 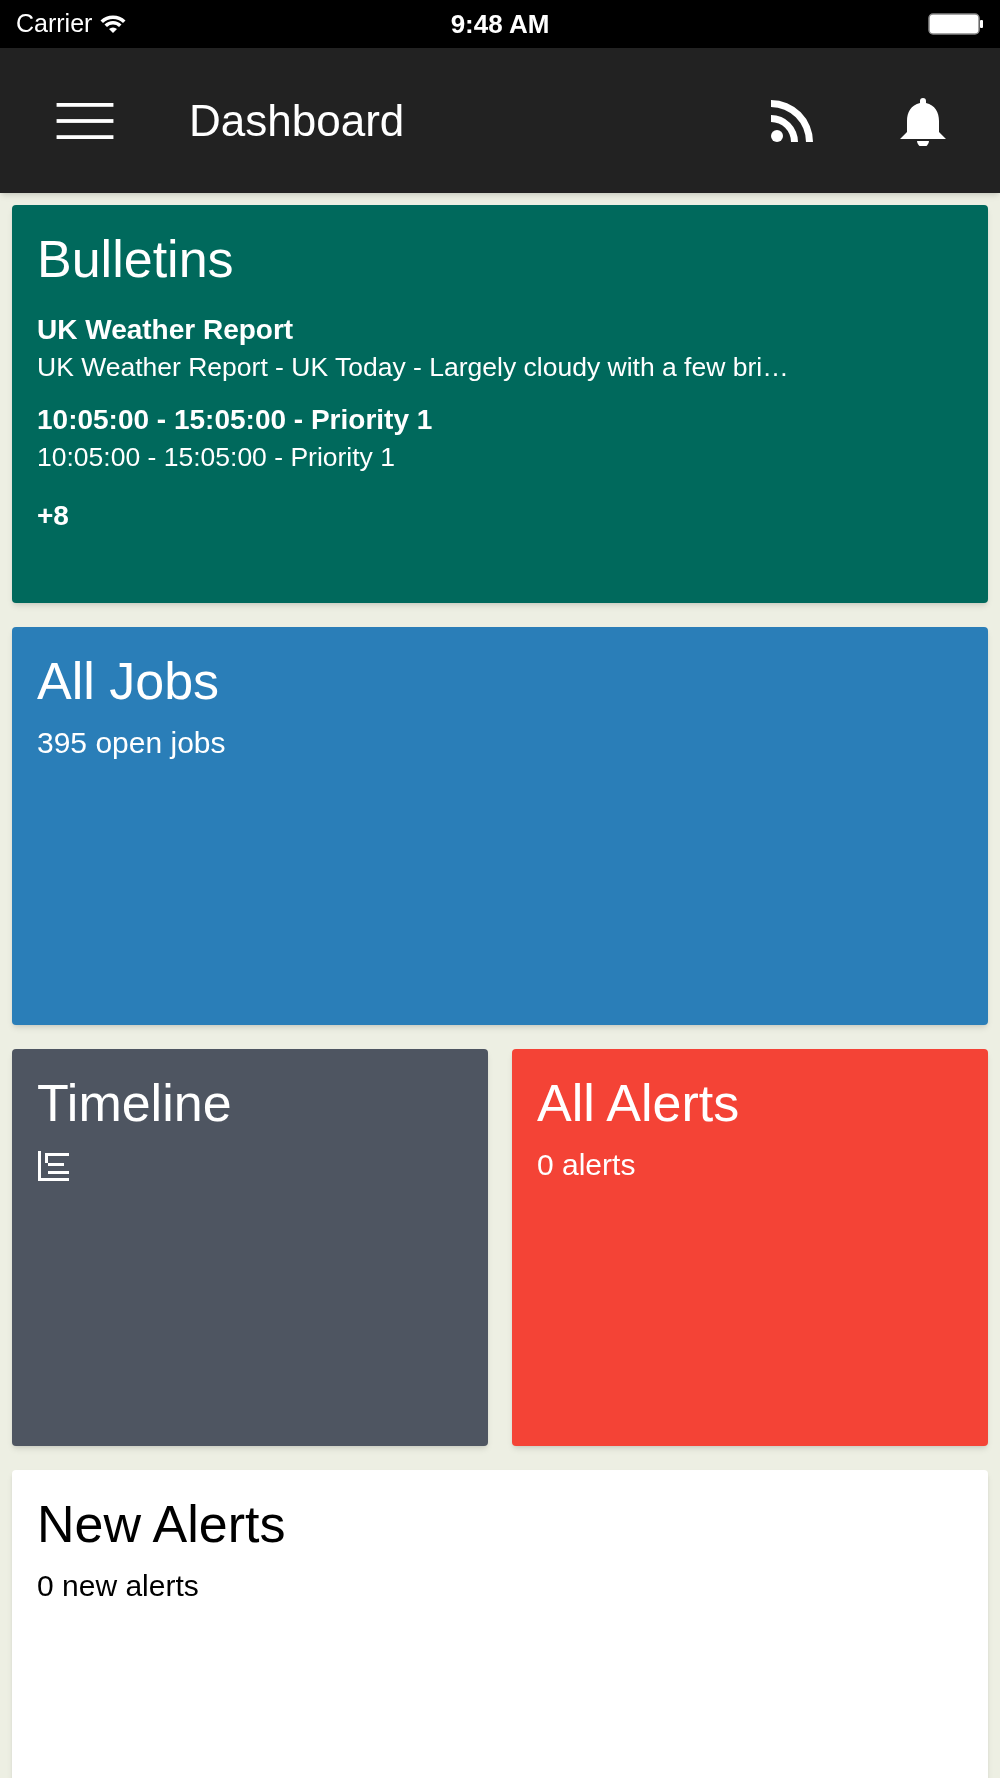 I want to click on timeline-icon, so click(x=53, y=1166).